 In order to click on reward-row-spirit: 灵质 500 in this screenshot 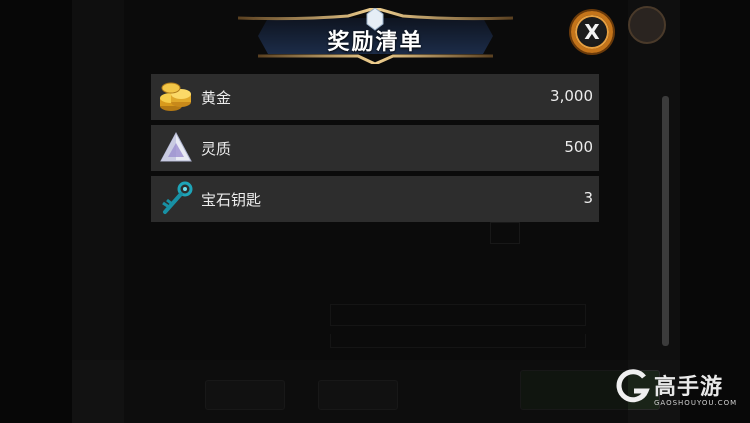, I will do `click(375, 148)`.